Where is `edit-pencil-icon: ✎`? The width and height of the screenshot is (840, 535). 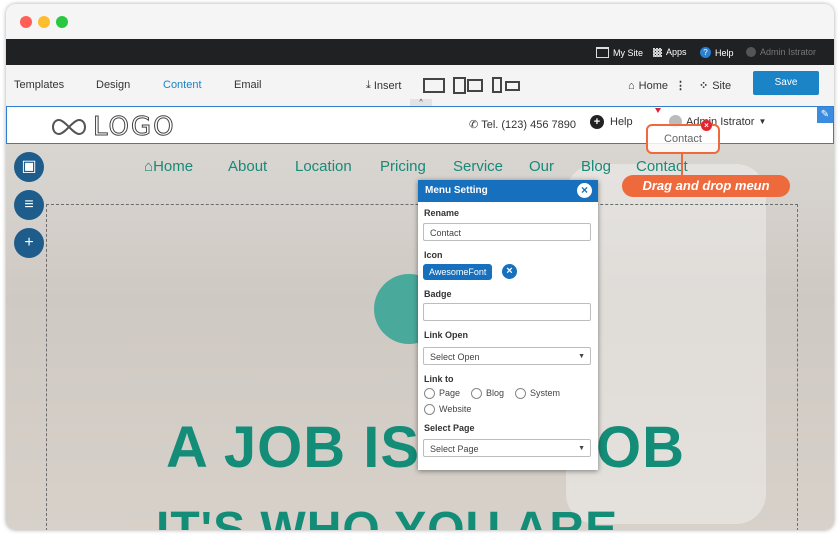
edit-pencil-icon: ✎ is located at coordinates (825, 115).